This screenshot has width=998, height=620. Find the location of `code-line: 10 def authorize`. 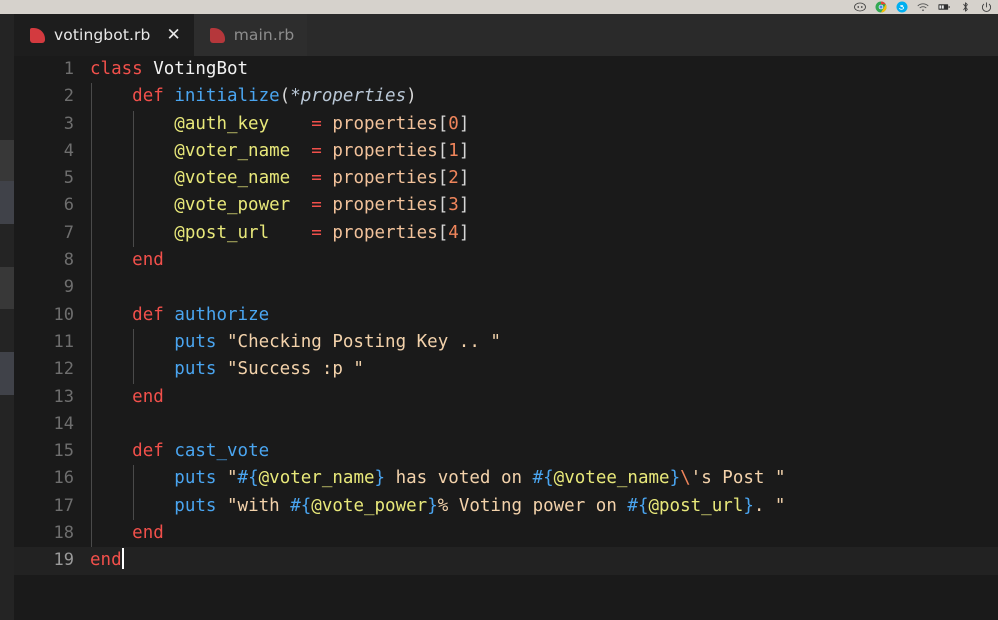

code-line: 10 def authorize is located at coordinates (506, 315).